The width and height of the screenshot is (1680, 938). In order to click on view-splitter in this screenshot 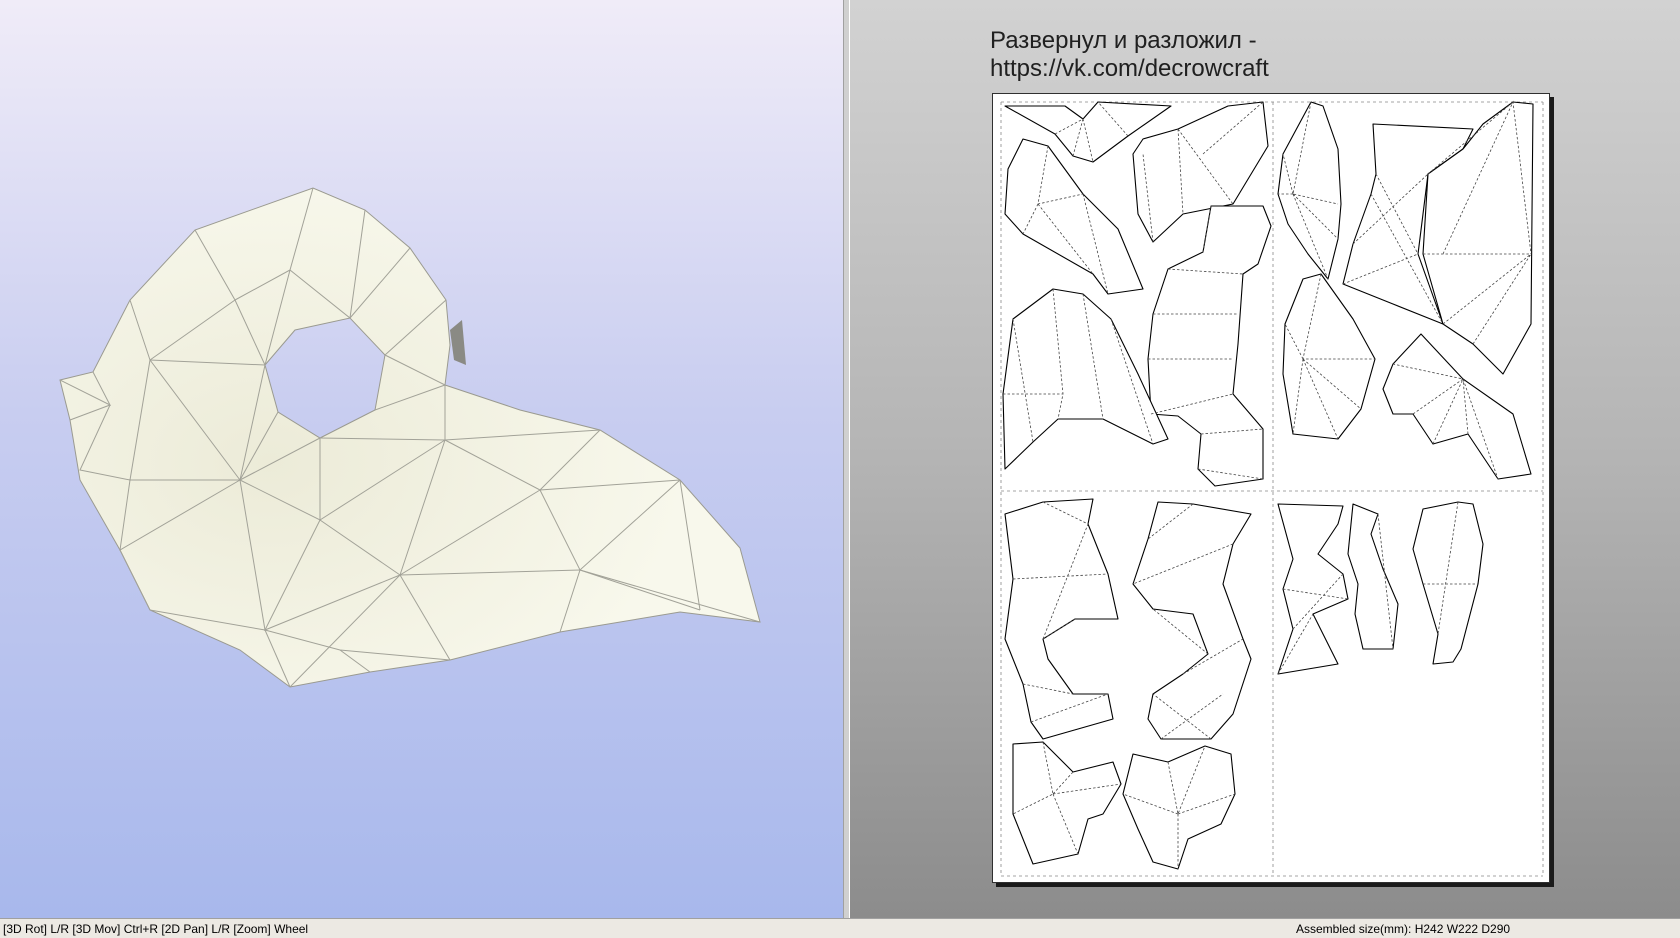, I will do `click(846, 459)`.